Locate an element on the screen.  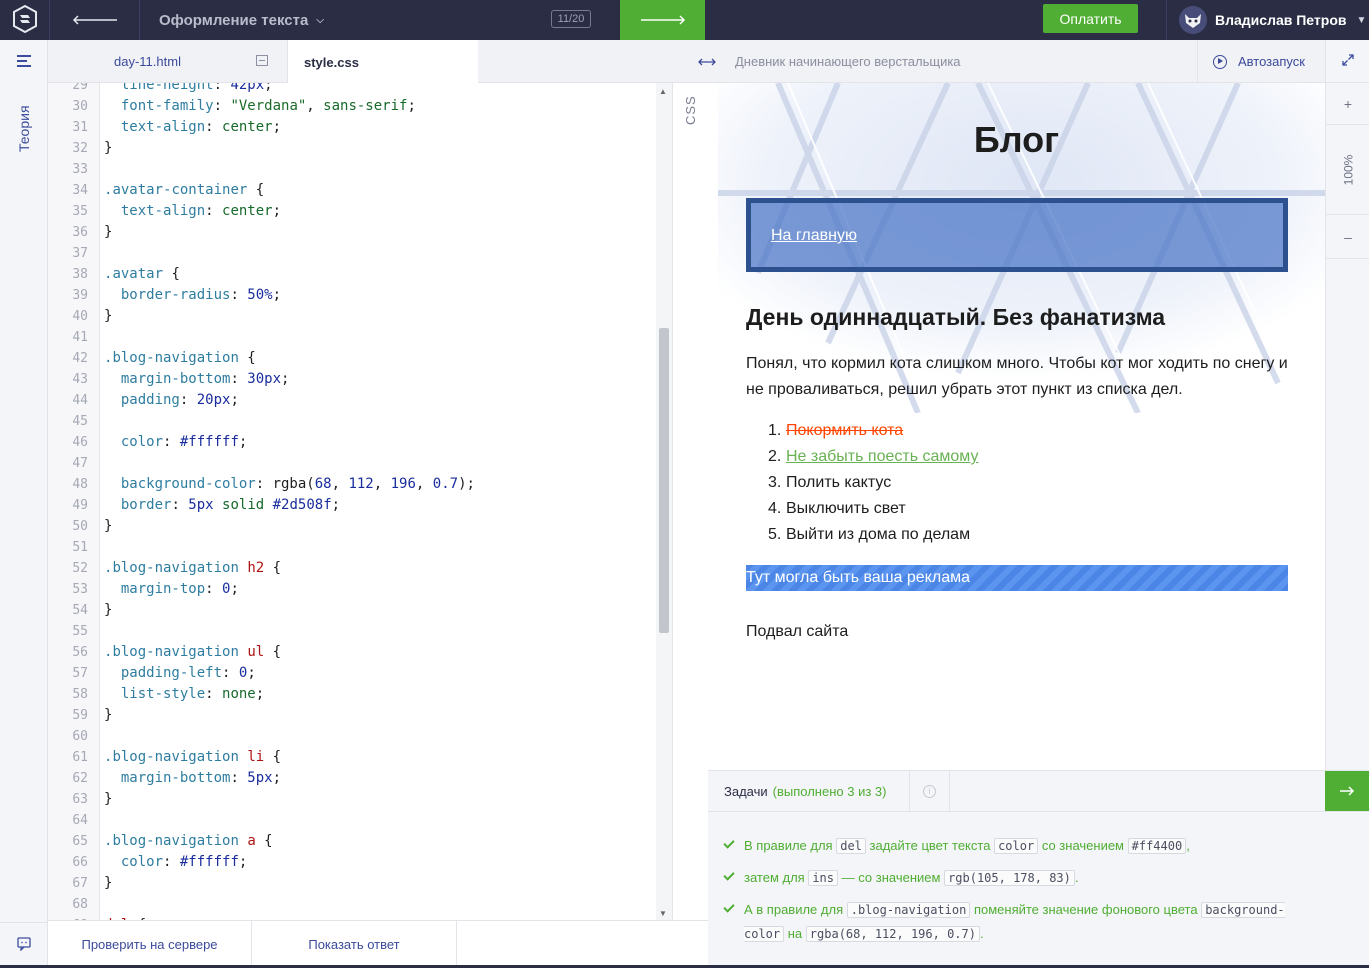
scroll-up-icon: ▲ is located at coordinates (663, 91).